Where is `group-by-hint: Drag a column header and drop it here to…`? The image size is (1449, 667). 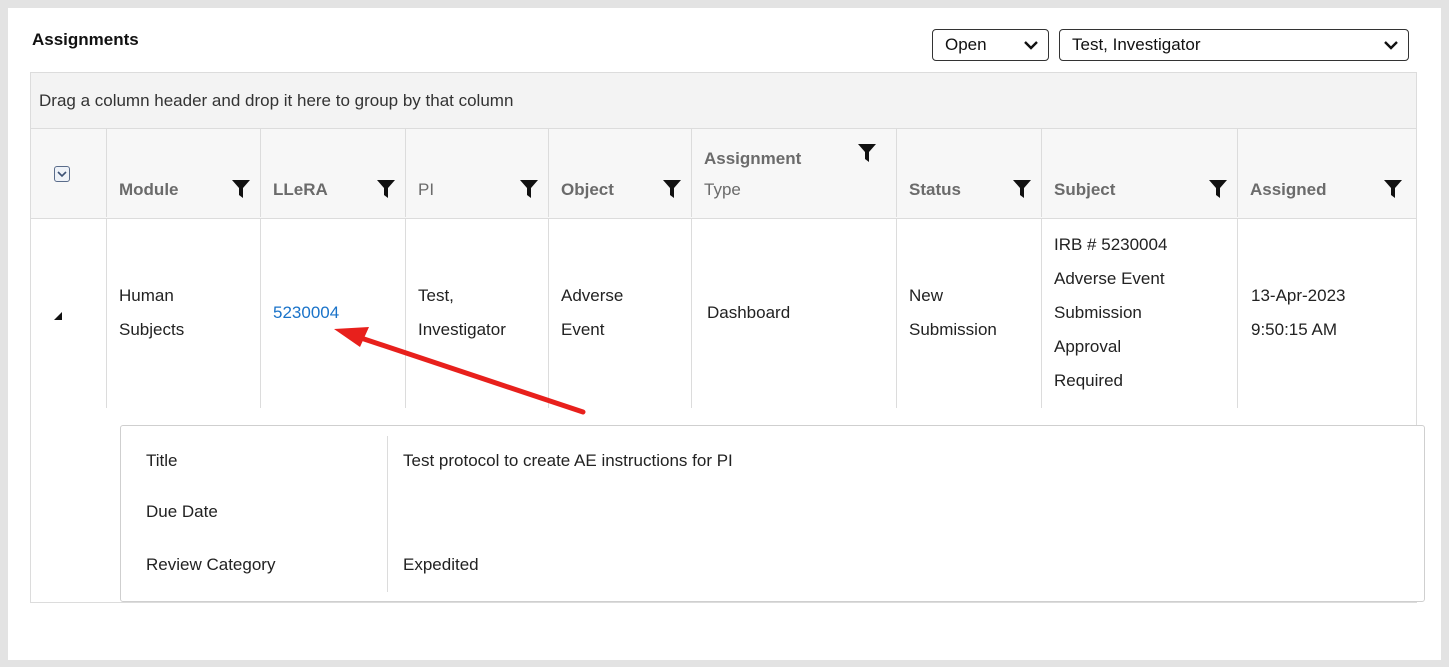
group-by-hint: Drag a column header and drop it here to… is located at coordinates (276, 100).